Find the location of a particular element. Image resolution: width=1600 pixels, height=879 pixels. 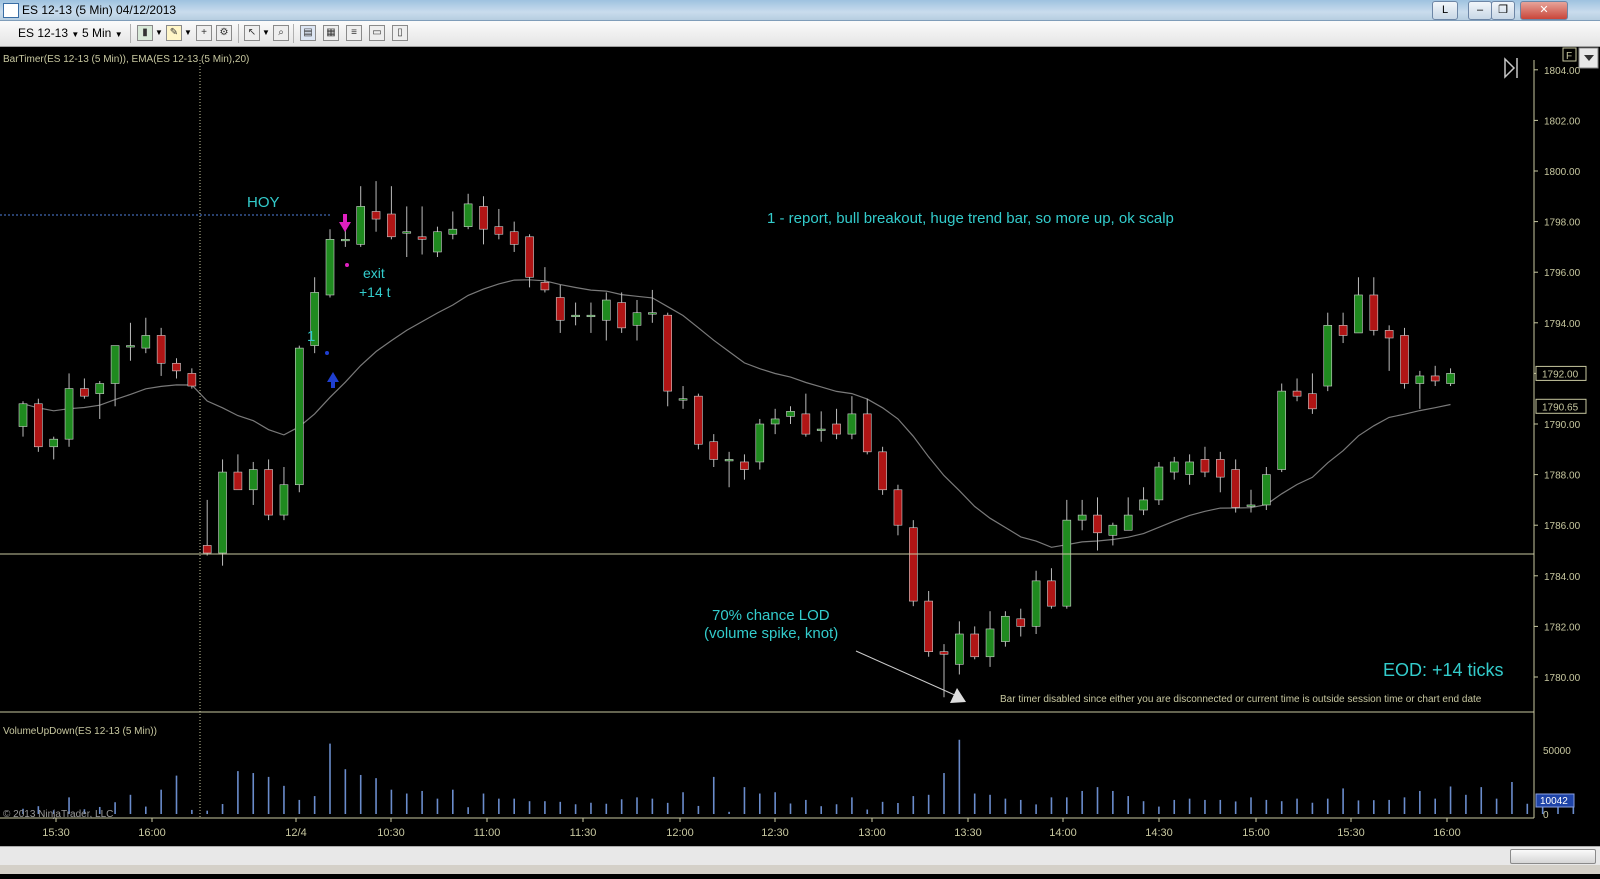

minimize-button: – is located at coordinates (1480, 10).